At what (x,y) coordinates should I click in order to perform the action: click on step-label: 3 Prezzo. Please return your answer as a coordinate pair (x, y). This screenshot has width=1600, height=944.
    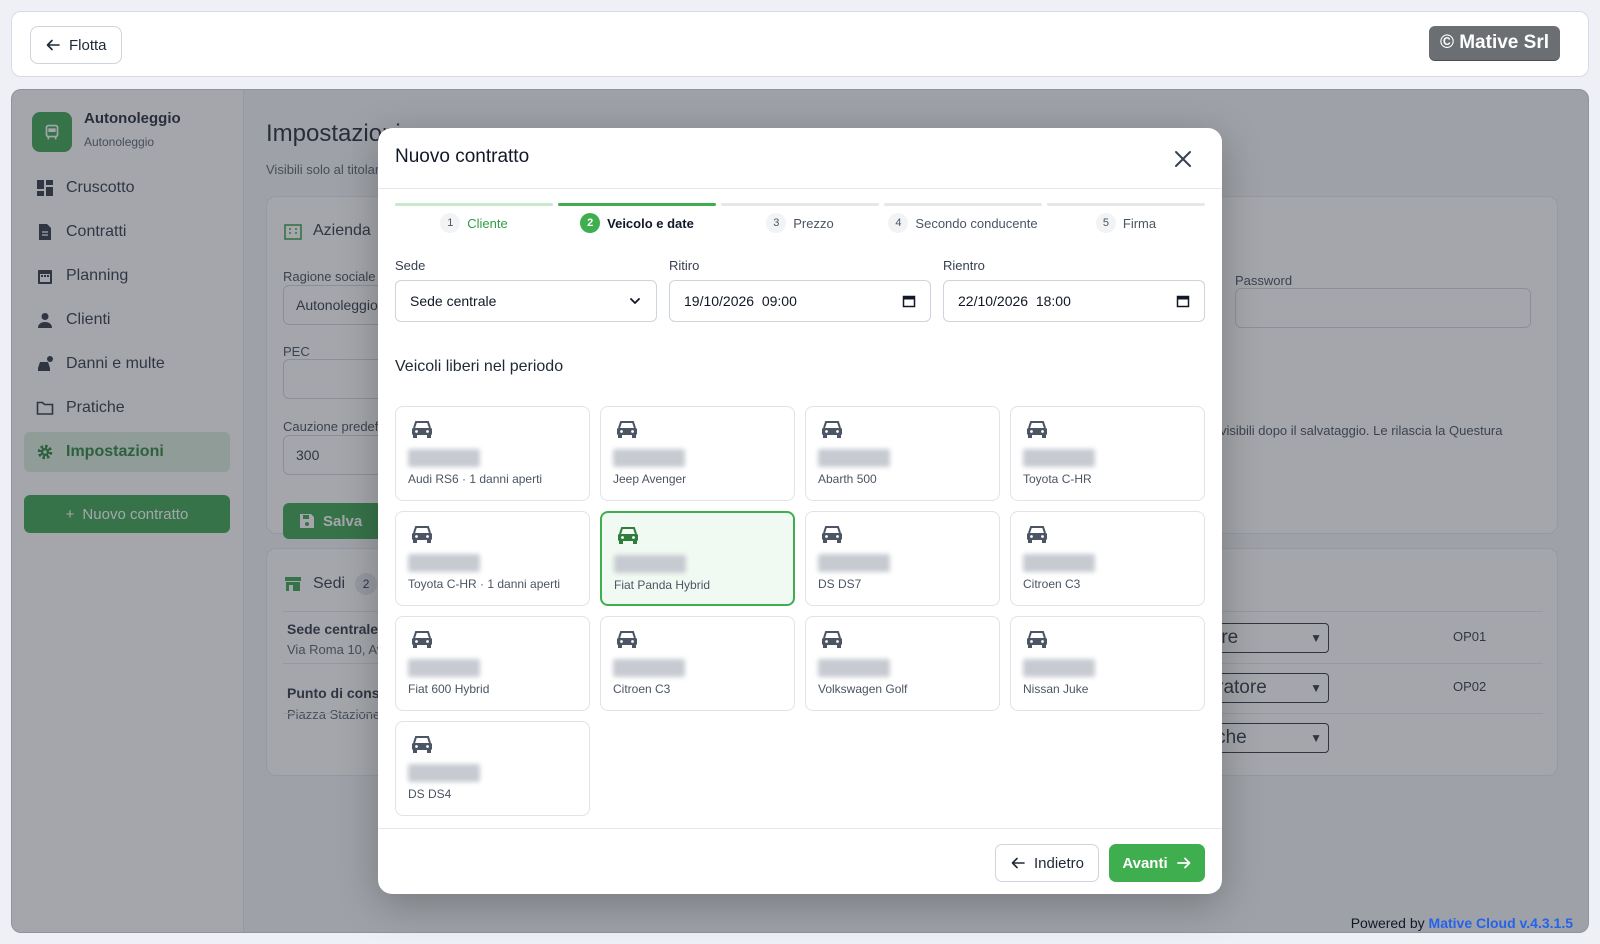
    Looking at the image, I should click on (800, 223).